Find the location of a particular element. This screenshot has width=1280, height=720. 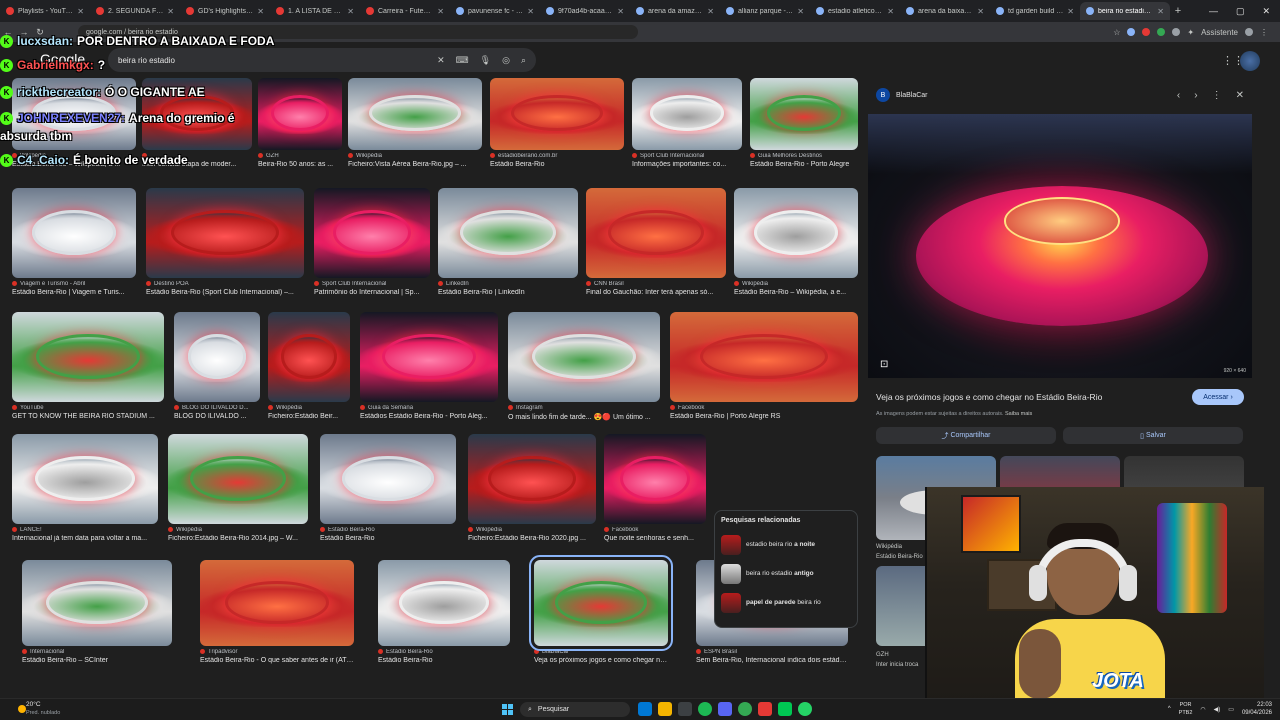

image-title: Estádio Beira-Rio | LinkedIn is located at coordinates (508, 292).